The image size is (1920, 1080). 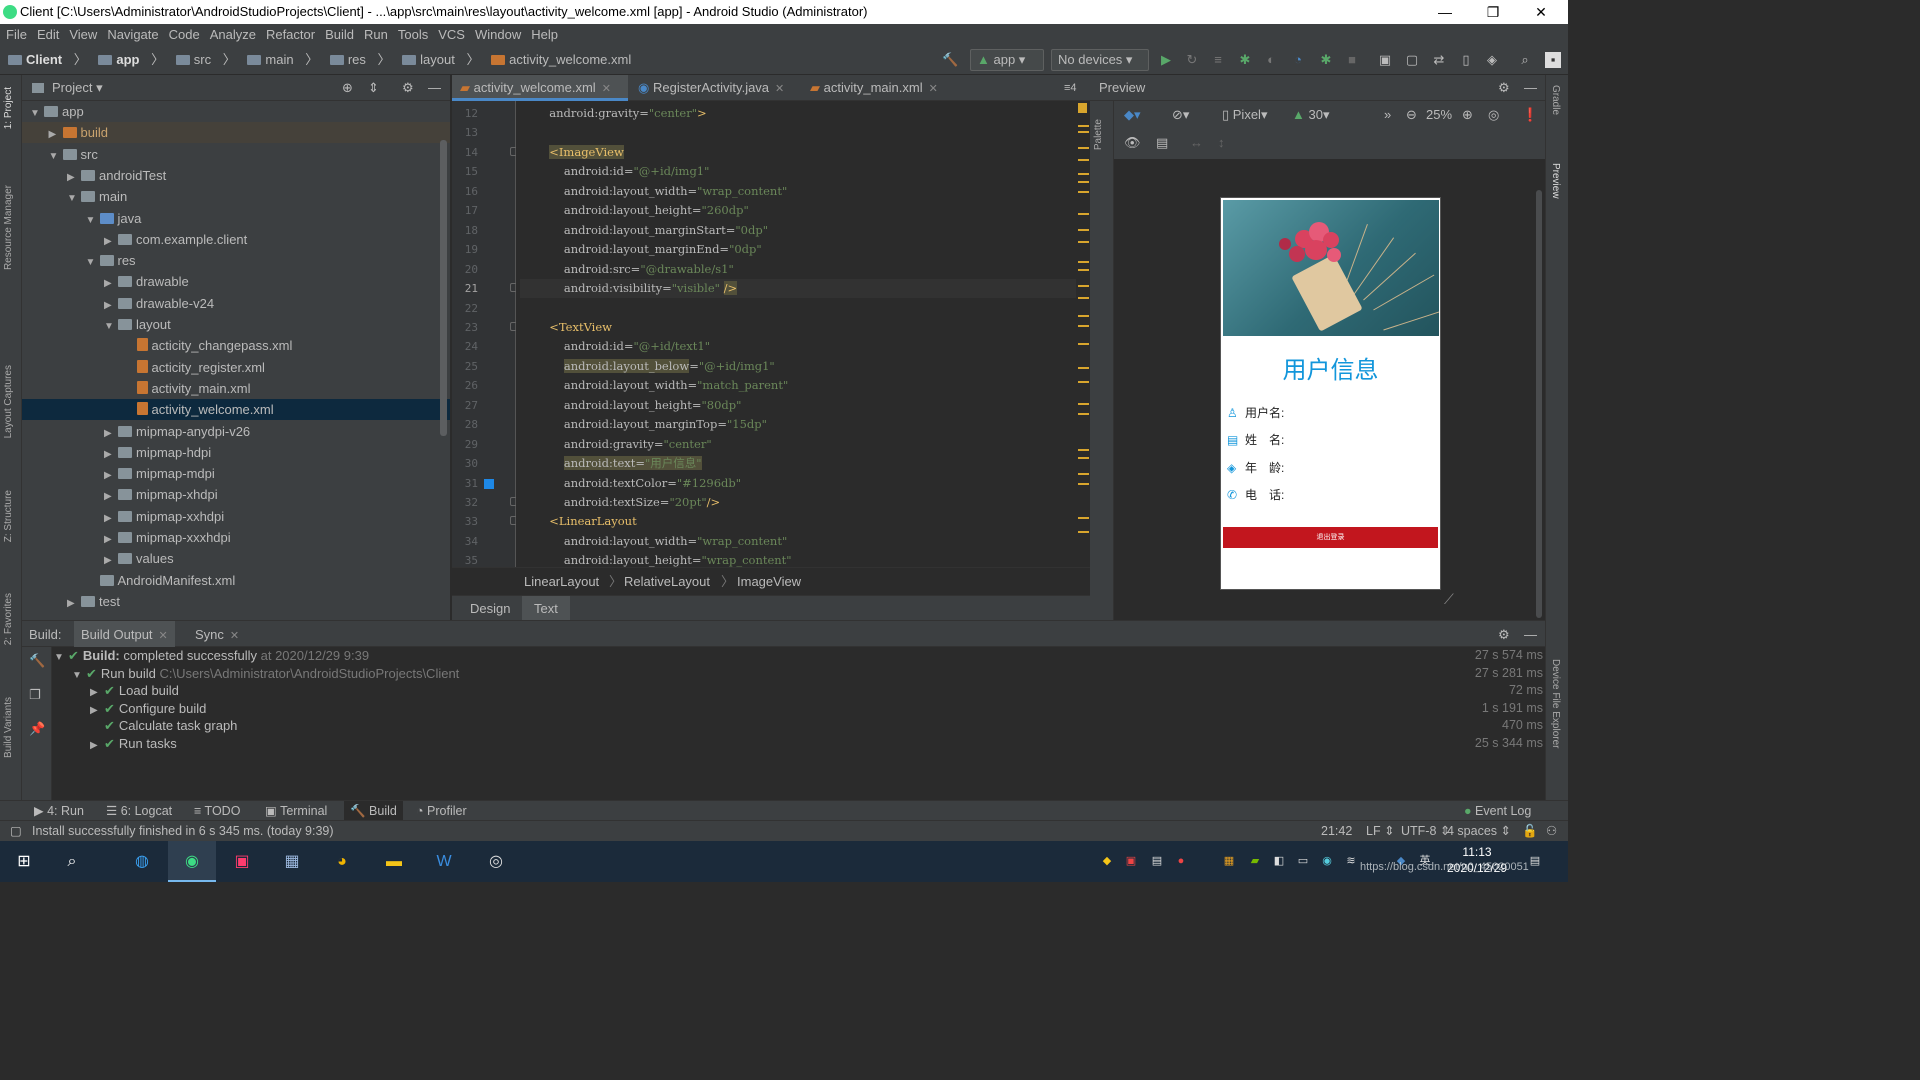 I want to click on menu-file: File, so click(x=16, y=35).